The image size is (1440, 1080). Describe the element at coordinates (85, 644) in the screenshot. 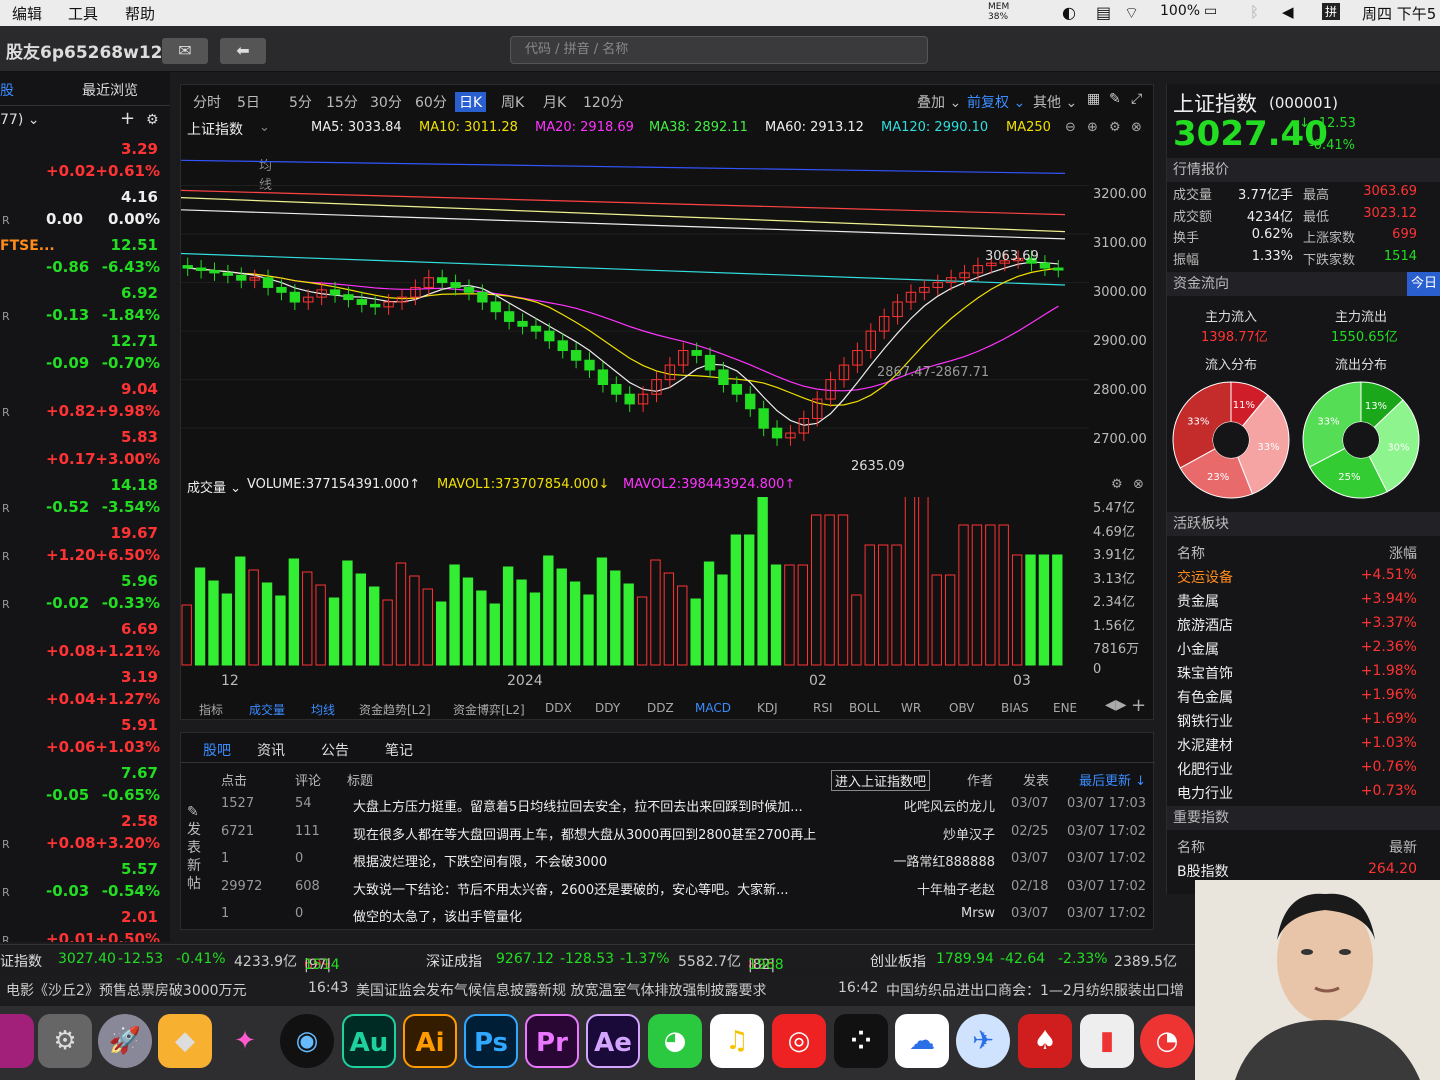

I see `stock-row: 6.69 +0.08 +1.21%` at that location.